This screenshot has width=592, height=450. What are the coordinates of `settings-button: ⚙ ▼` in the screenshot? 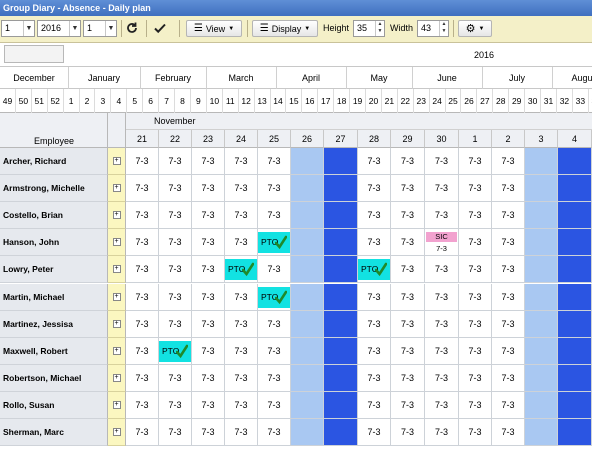 It's located at (475, 28).